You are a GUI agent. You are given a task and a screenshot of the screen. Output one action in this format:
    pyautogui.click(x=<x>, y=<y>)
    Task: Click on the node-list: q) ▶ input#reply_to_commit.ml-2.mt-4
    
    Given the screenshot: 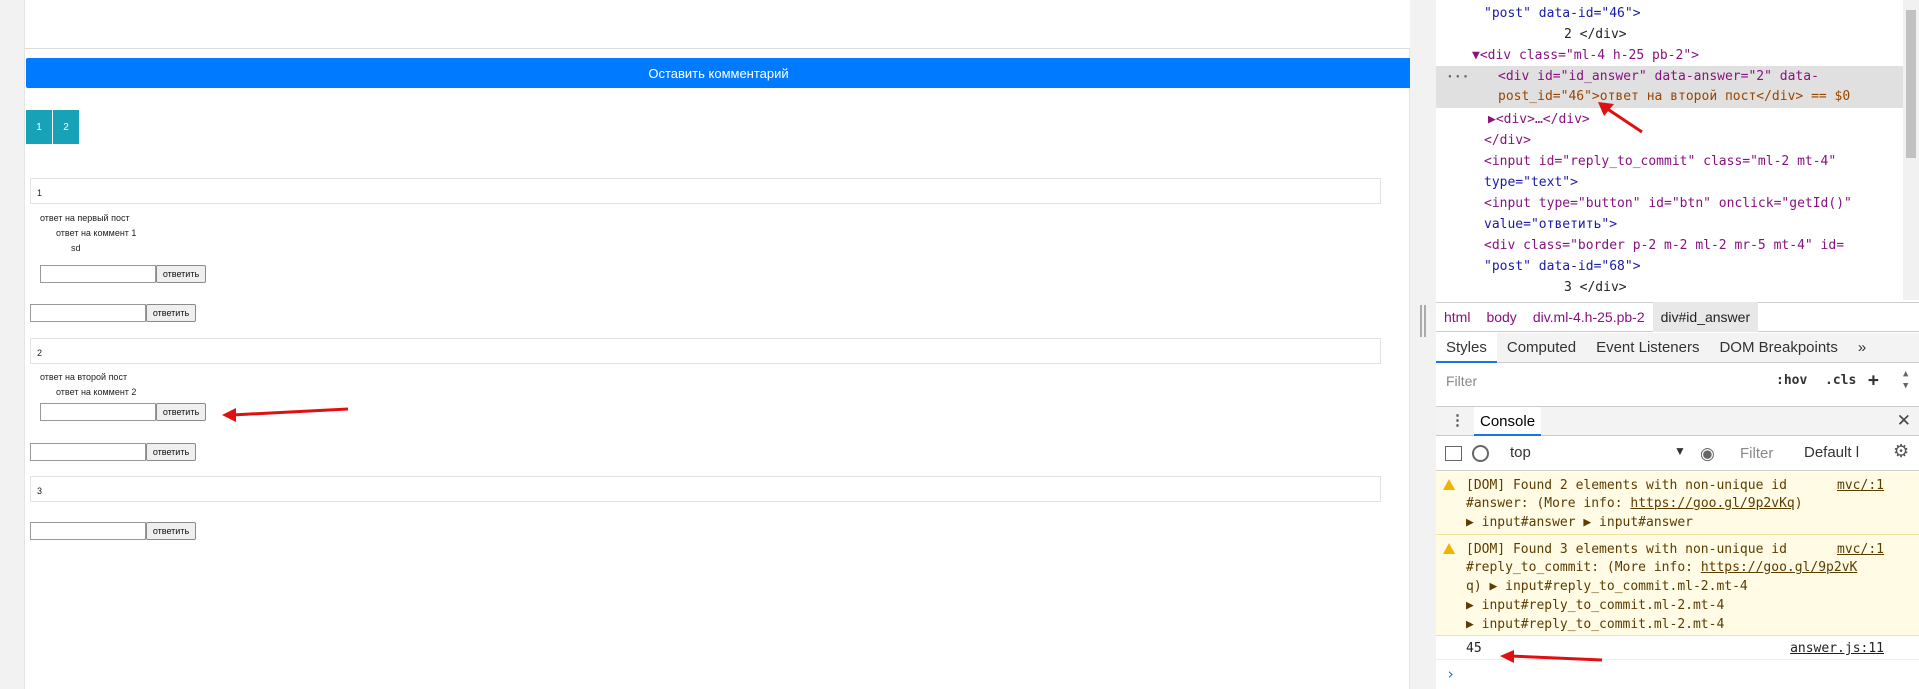 What is the action you would take?
    pyautogui.click(x=1607, y=586)
    